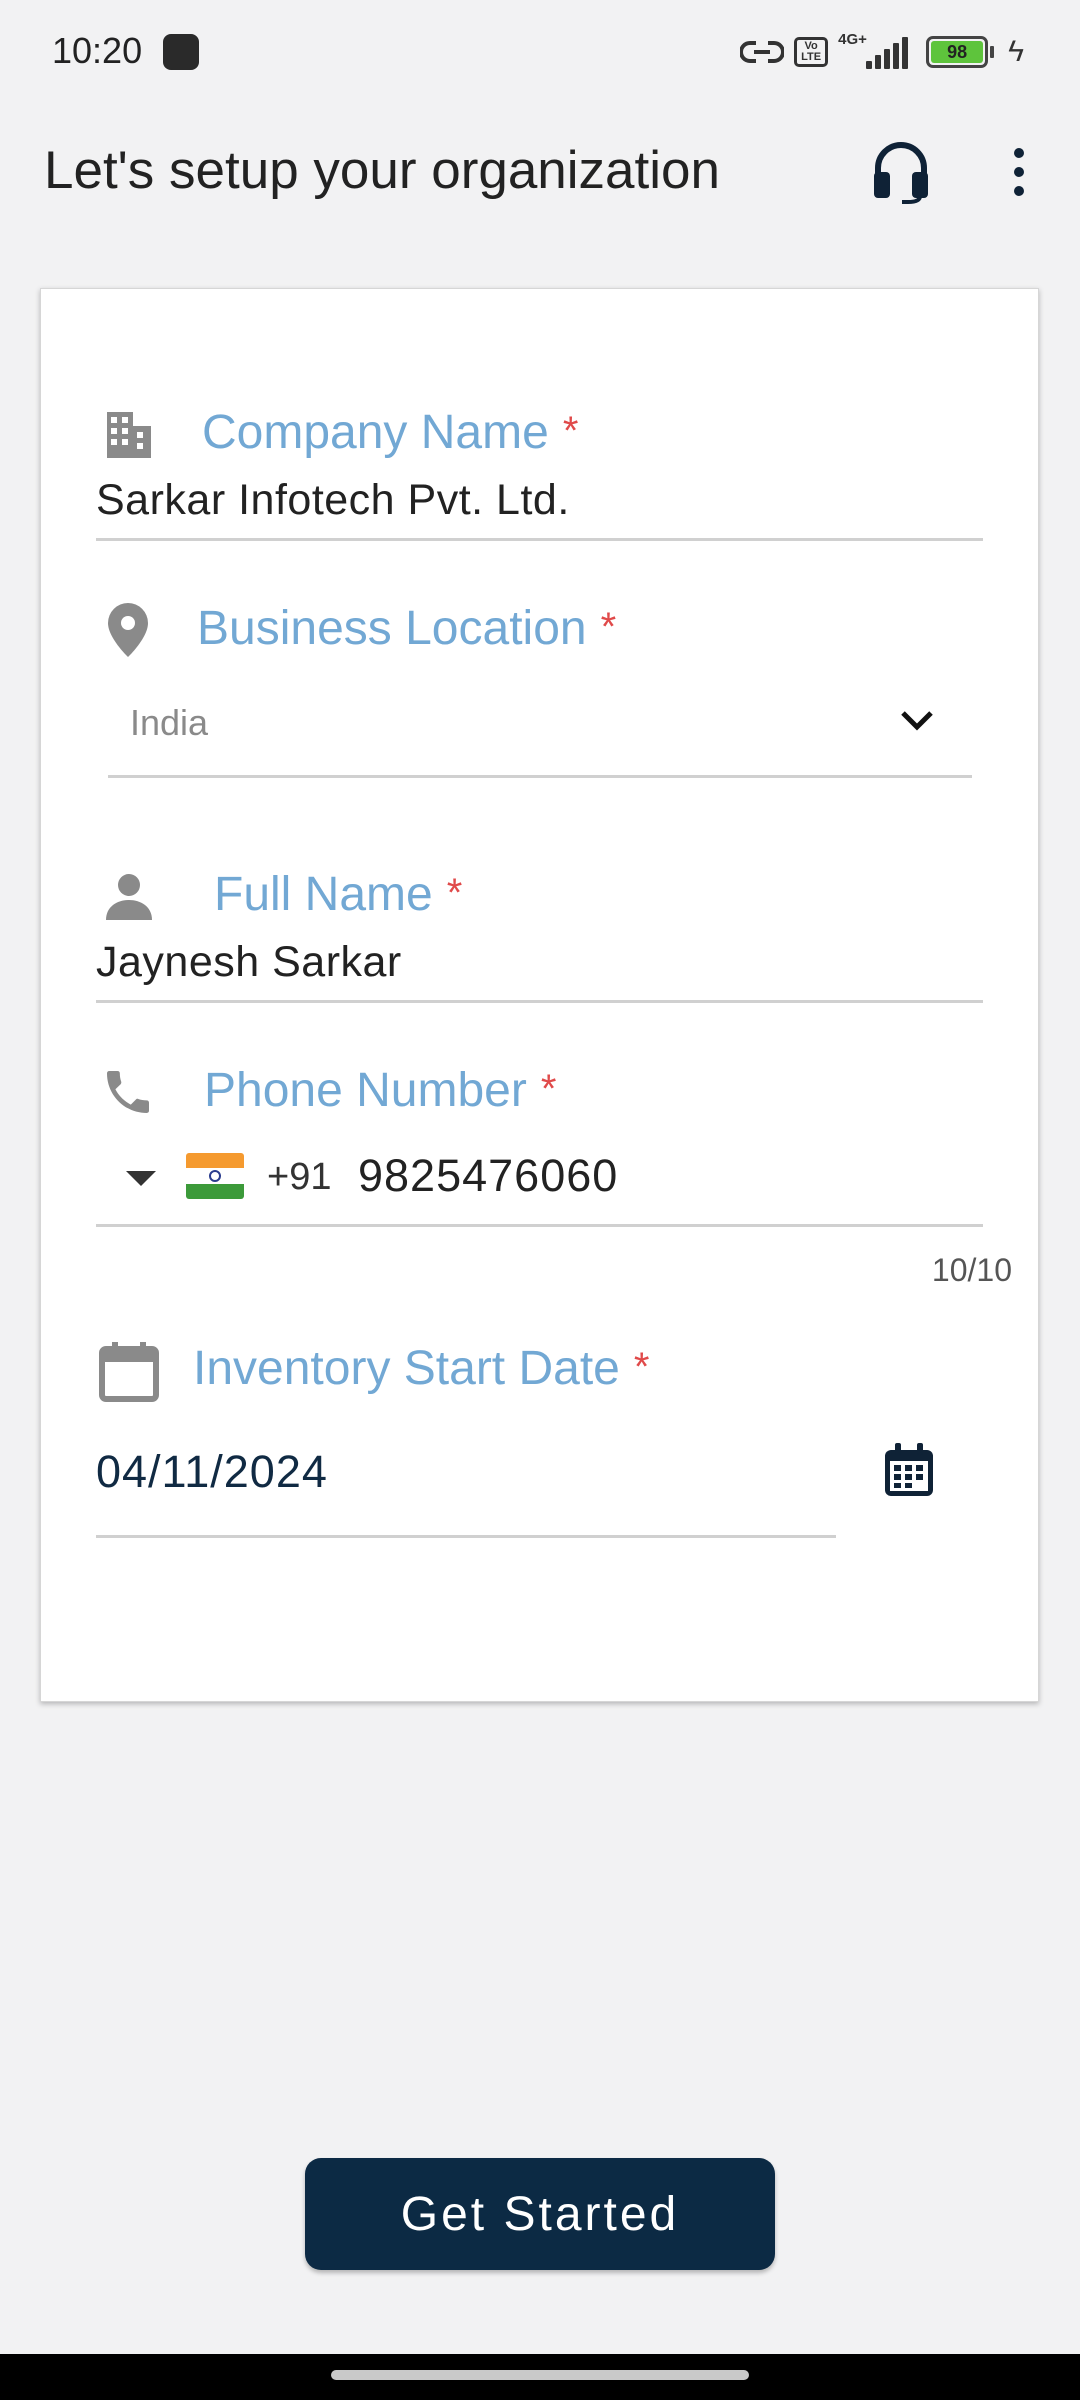 The height and width of the screenshot is (2400, 1080). What do you see at coordinates (539, 539) in the screenshot?
I see `company-name-underline` at bounding box center [539, 539].